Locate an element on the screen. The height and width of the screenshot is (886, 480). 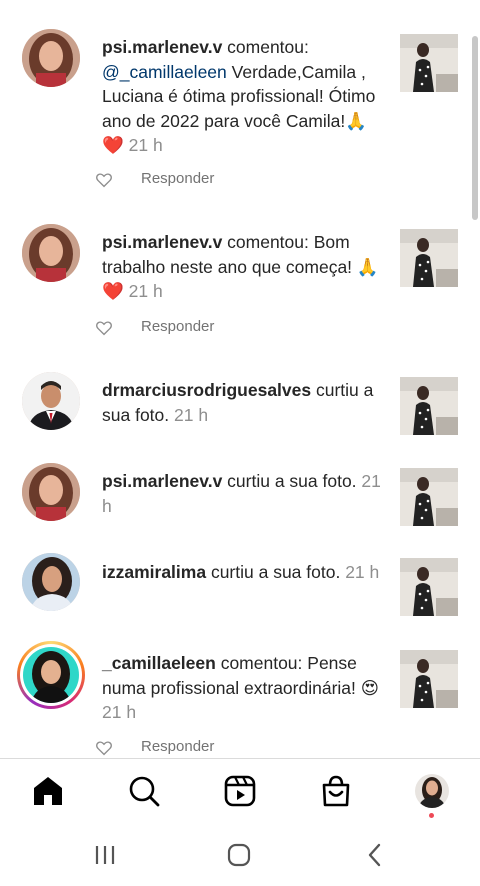
notification-dot is located at coordinates (431, 815).